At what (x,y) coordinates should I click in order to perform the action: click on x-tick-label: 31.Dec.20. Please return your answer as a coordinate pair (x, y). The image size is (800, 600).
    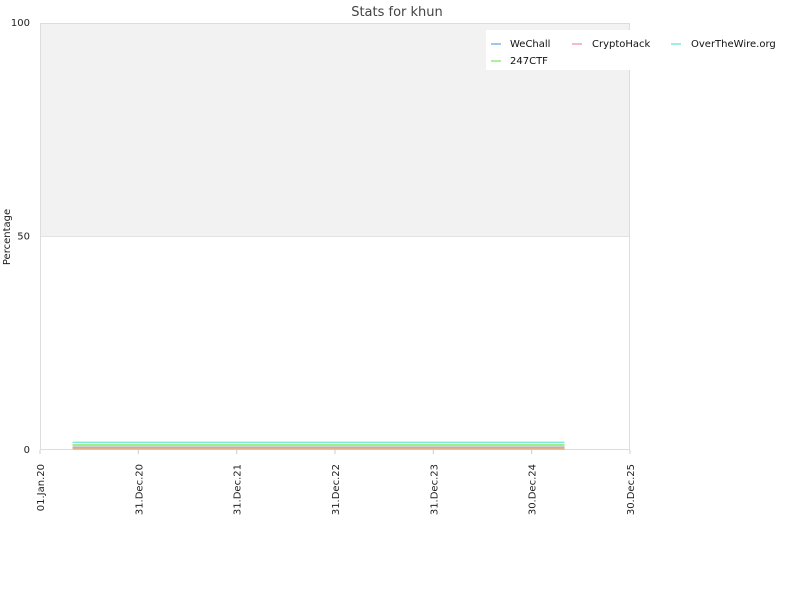
    Looking at the image, I should click on (139, 489).